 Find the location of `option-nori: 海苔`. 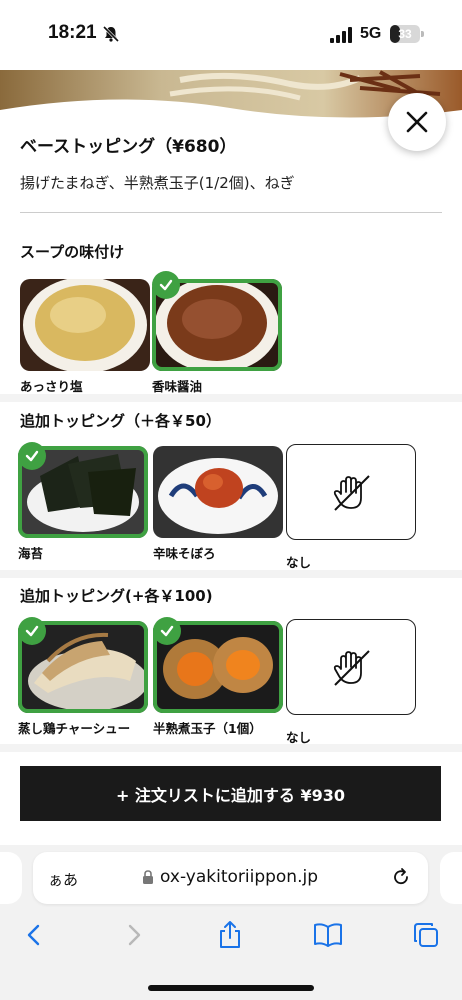

option-nori: 海苔 is located at coordinates (83, 502).